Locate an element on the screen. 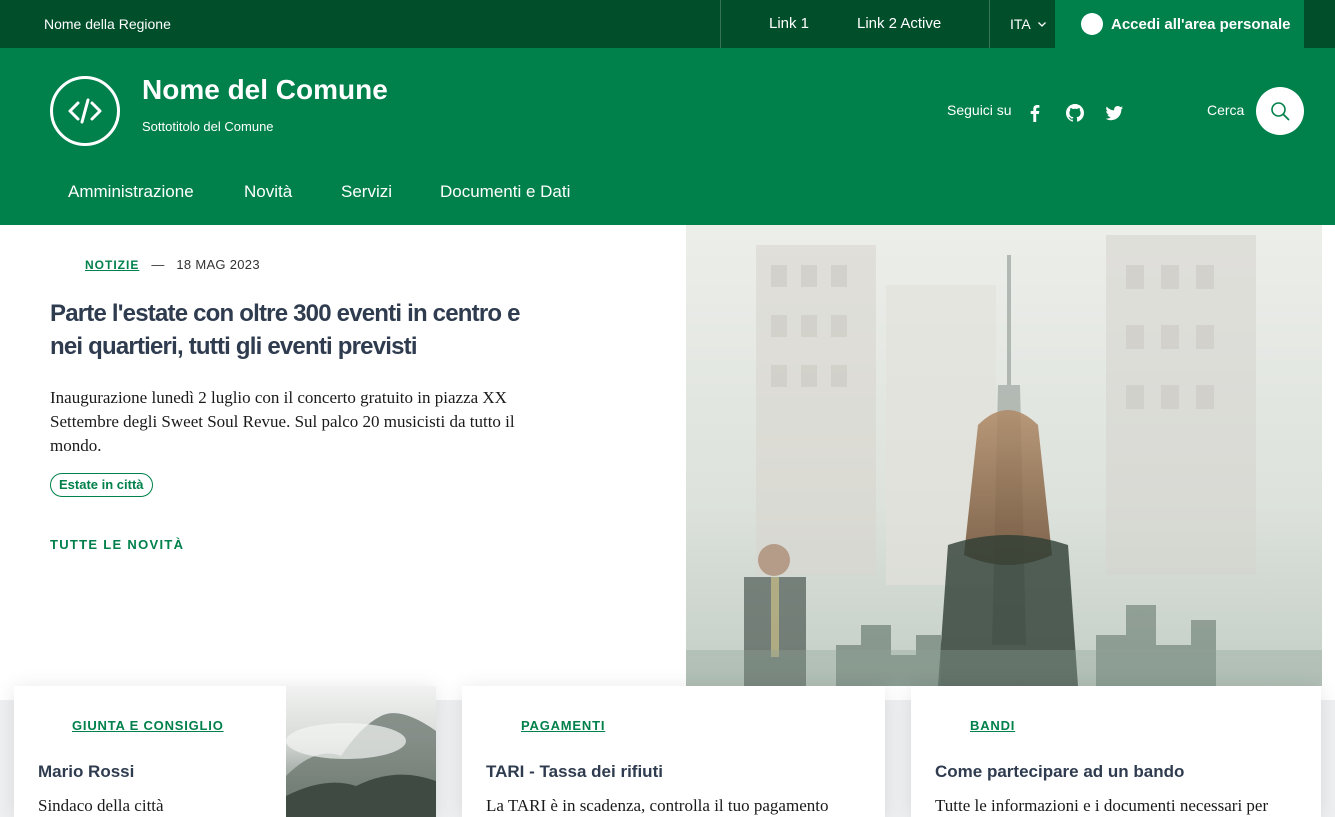 The height and width of the screenshot is (817, 1335). nav-item-novita: Novità is located at coordinates (268, 192).